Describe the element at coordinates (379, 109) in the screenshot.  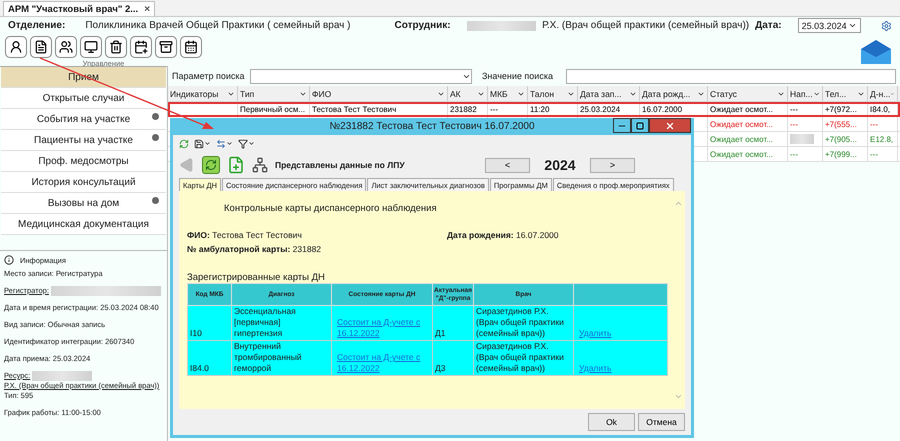
I see `table-cell: Тестова Тест Тестович` at that location.